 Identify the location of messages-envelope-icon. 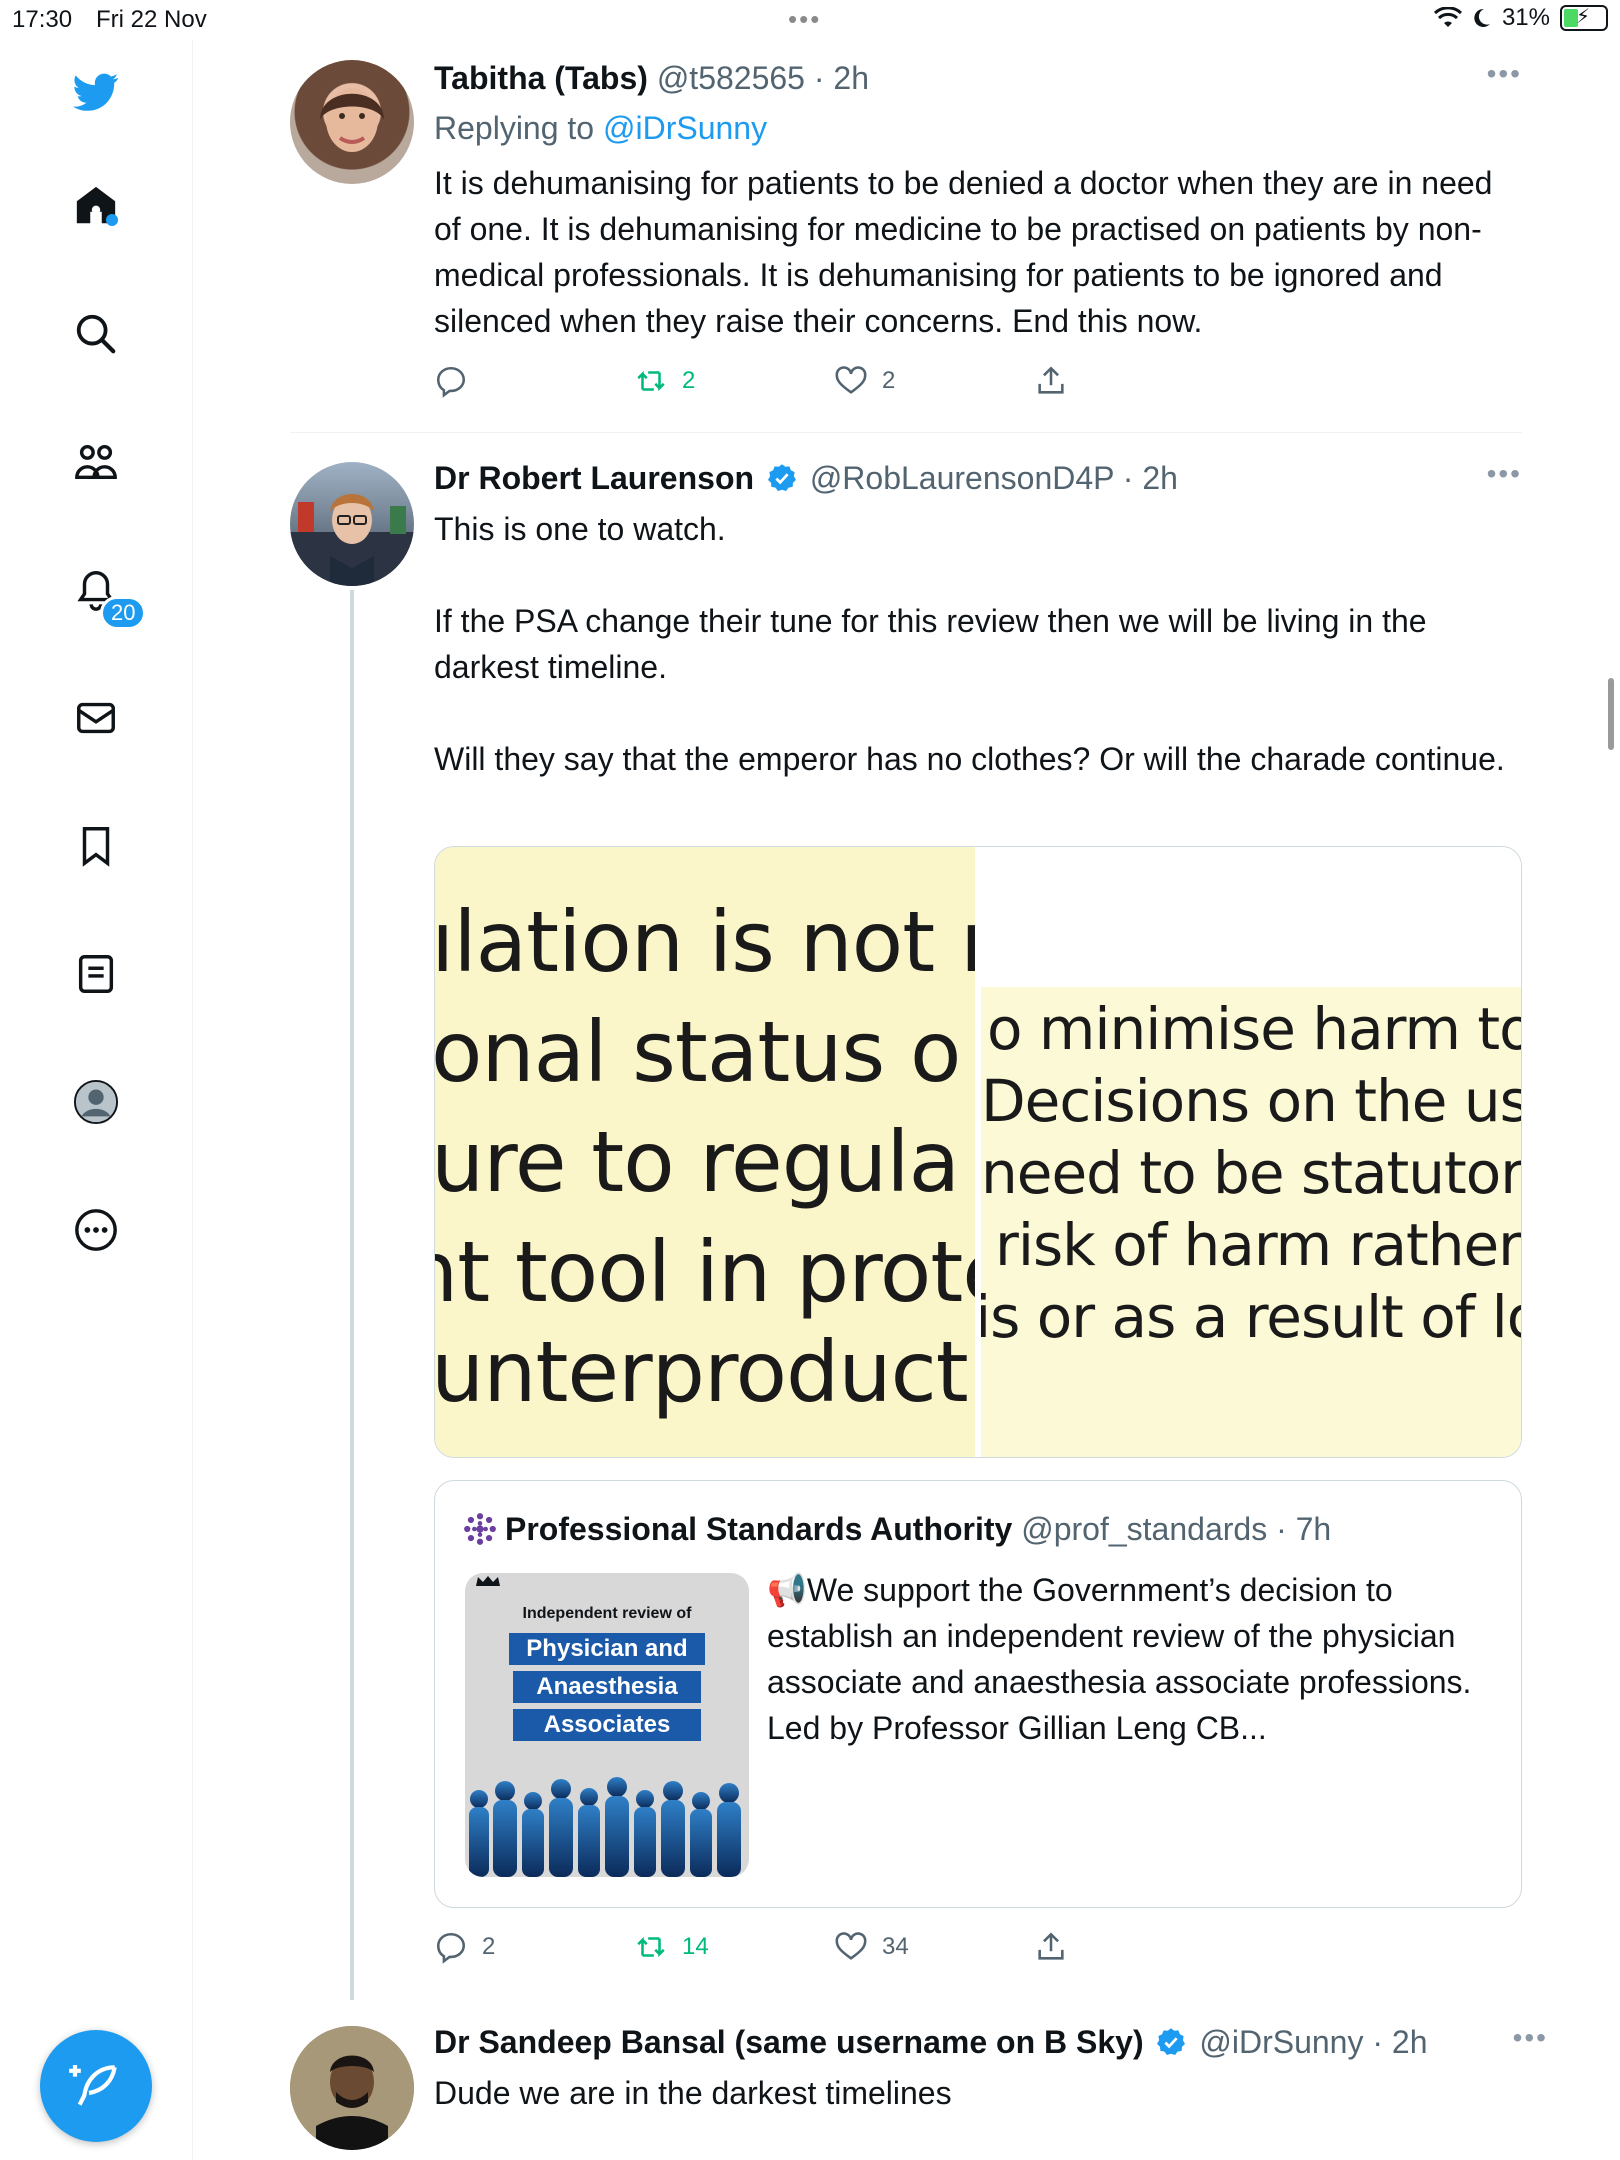
(96, 718).